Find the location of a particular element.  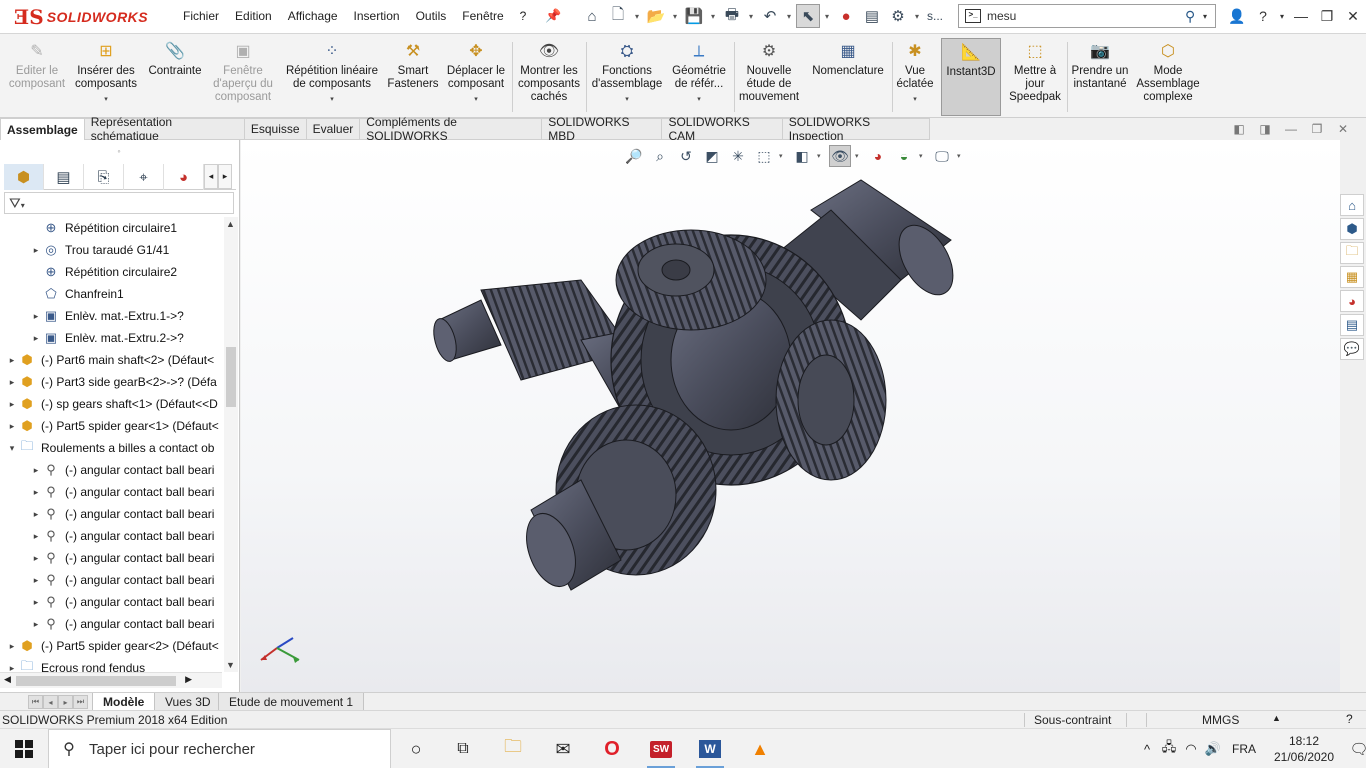

edit-component-button: ✎ Editer le composant is located at coordinates (37, 77).